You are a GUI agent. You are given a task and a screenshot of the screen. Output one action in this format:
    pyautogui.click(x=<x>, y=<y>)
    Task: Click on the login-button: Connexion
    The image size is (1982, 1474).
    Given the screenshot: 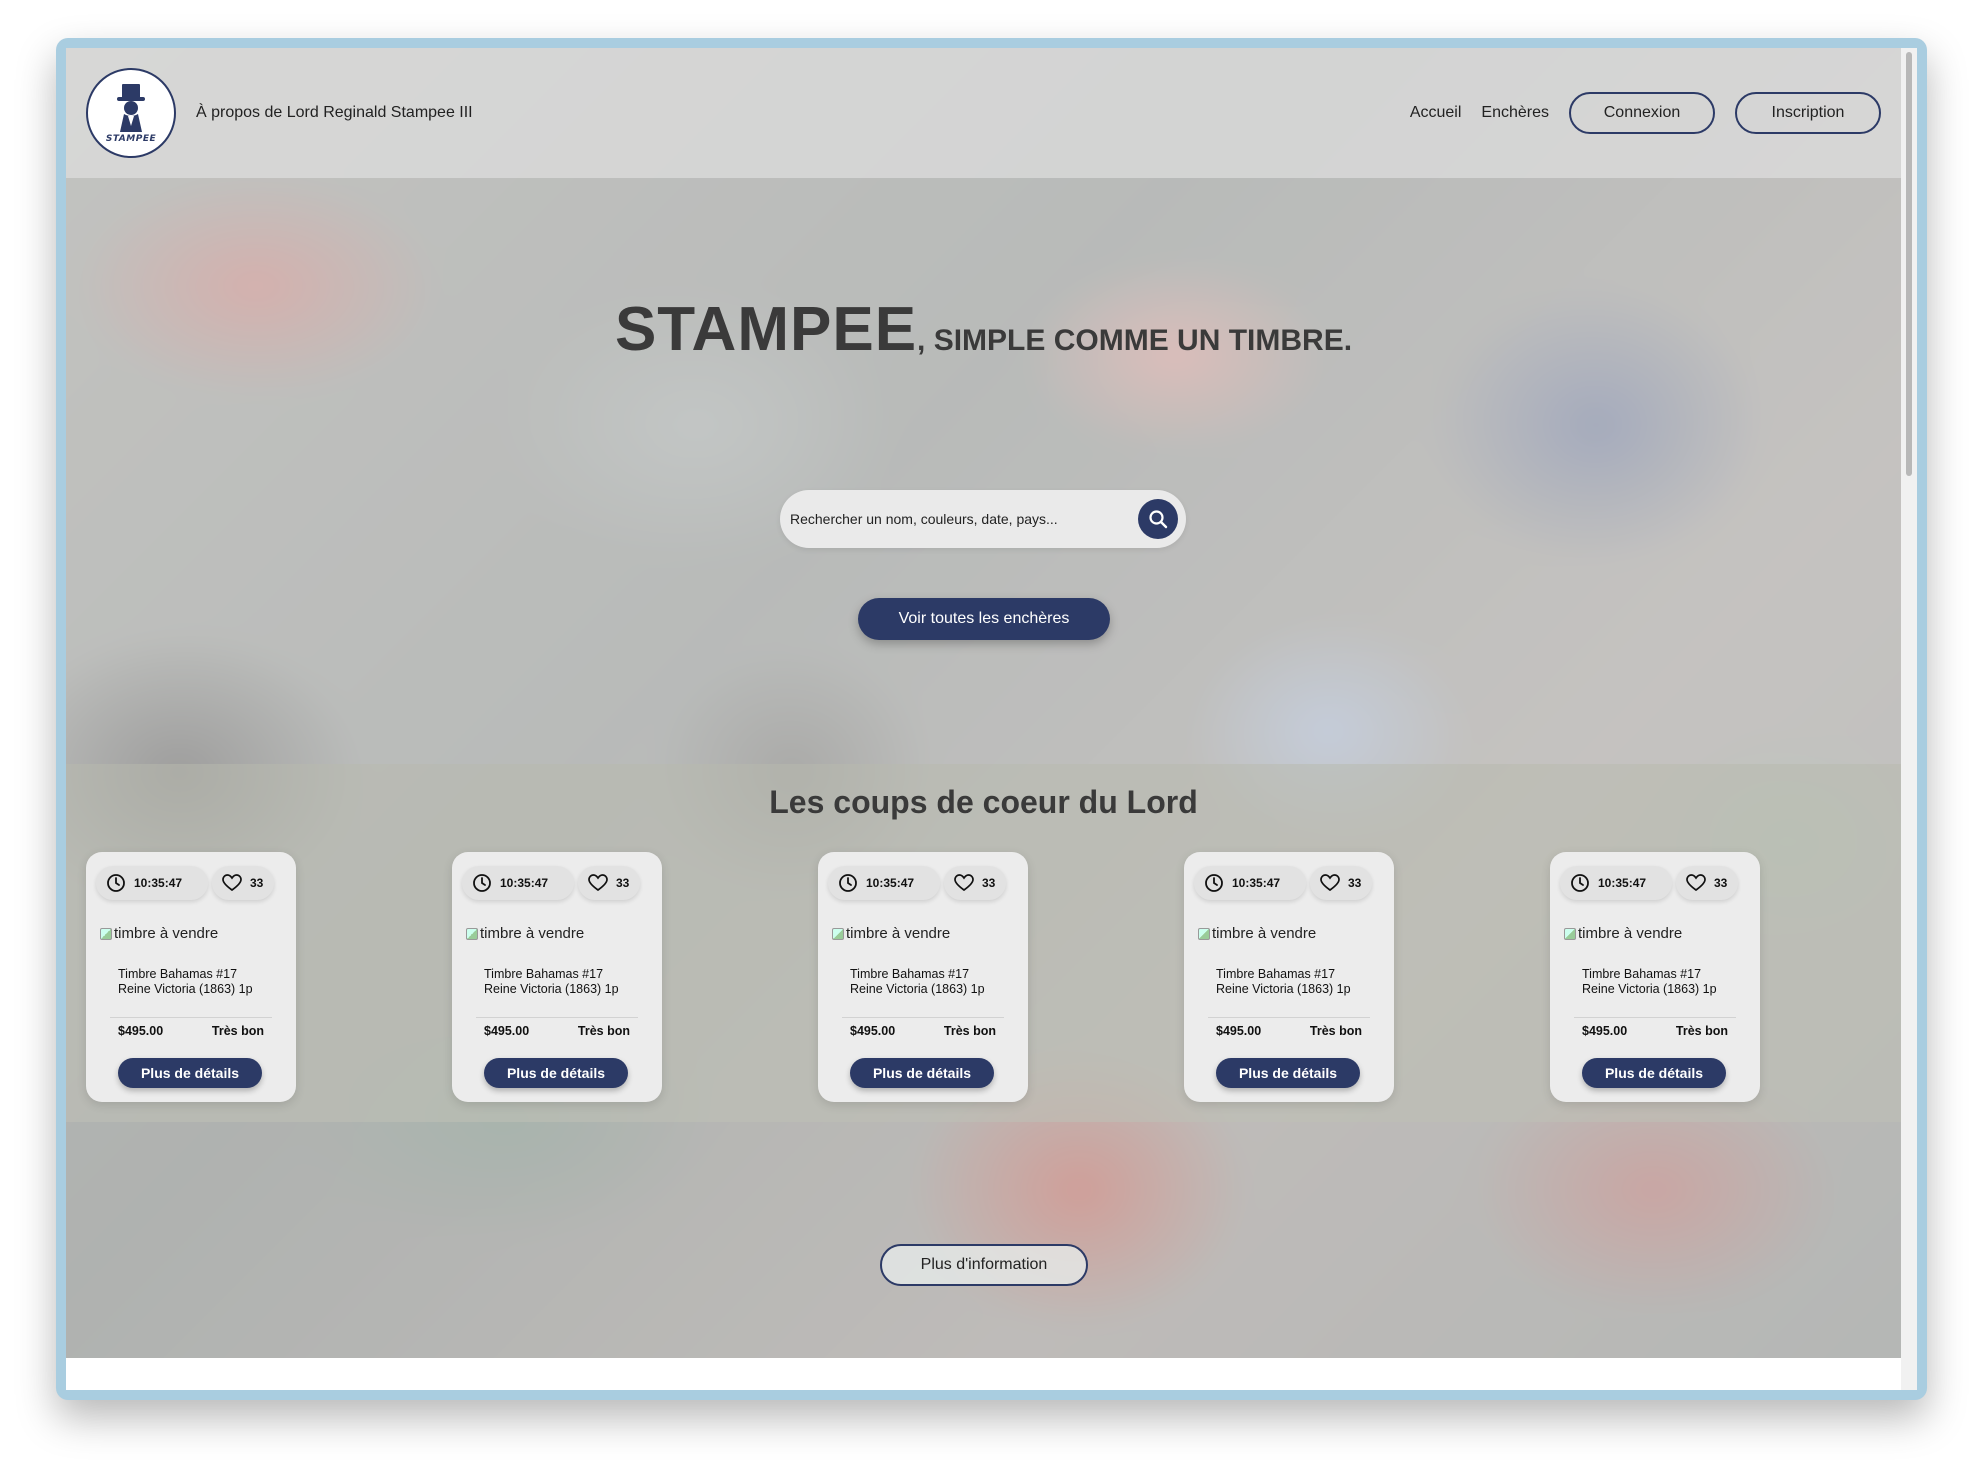 What is the action you would take?
    pyautogui.click(x=1642, y=113)
    